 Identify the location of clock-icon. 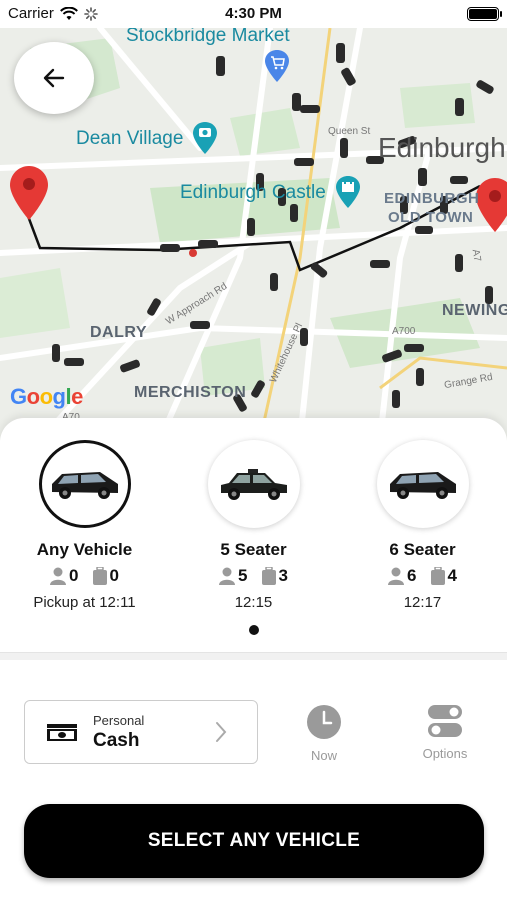
(324, 722).